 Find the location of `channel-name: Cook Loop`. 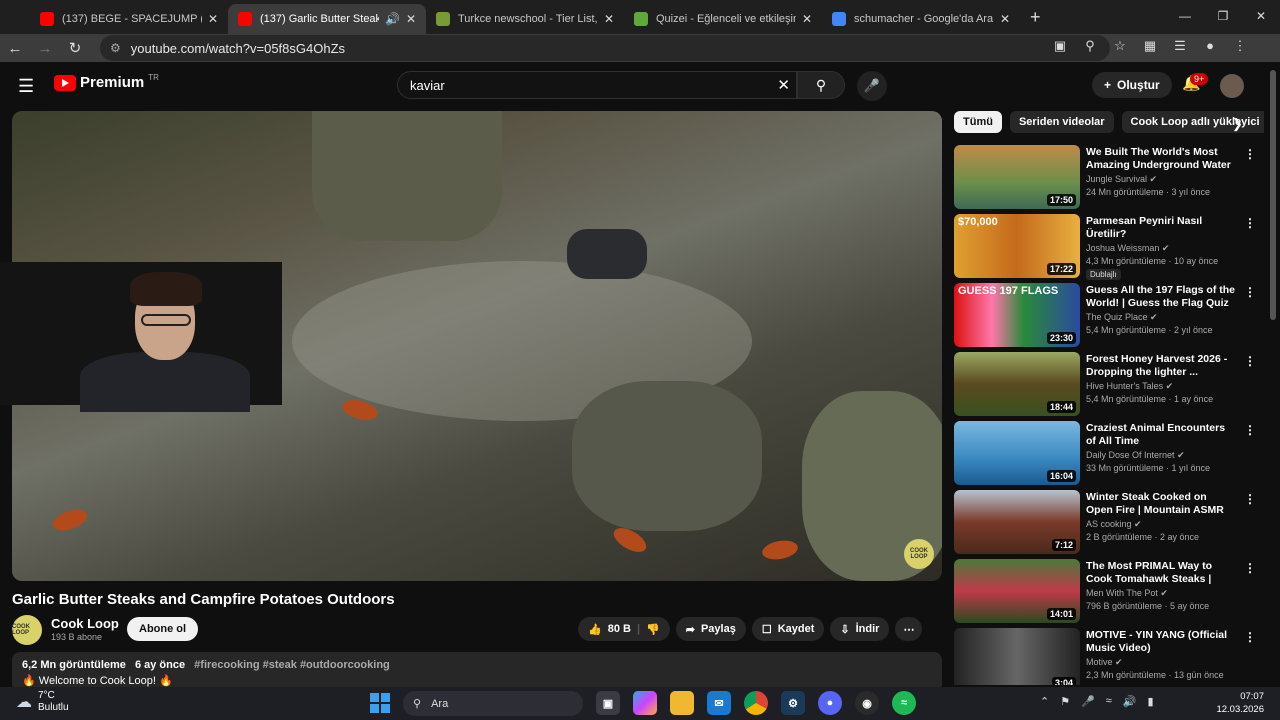

channel-name: Cook Loop is located at coordinates (85, 623).